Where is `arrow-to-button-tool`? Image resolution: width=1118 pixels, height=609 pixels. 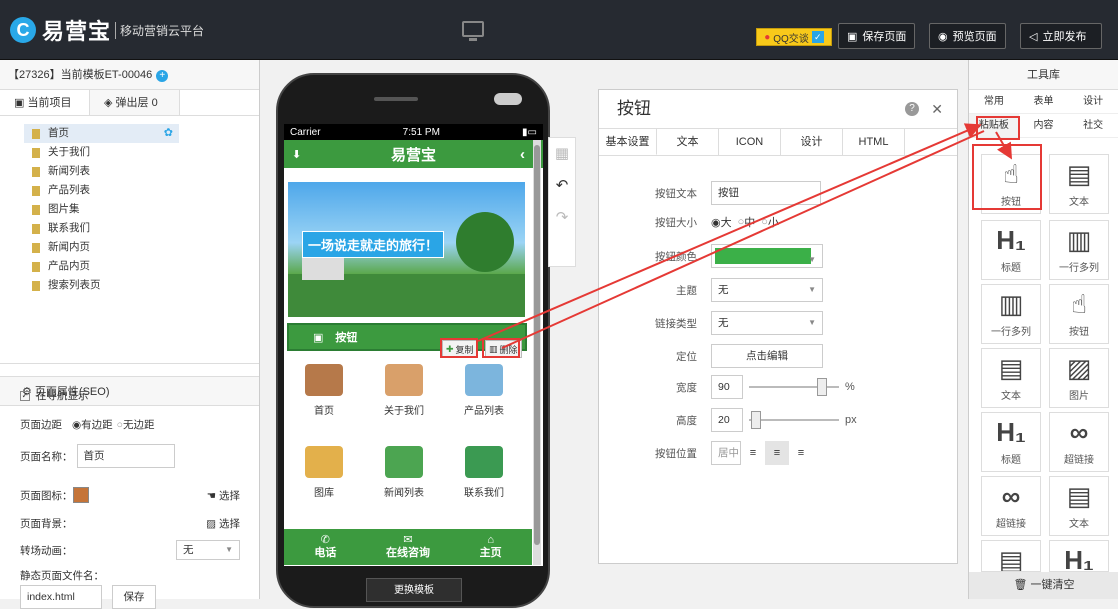 arrow-to-button-tool is located at coordinates (1004, 145).